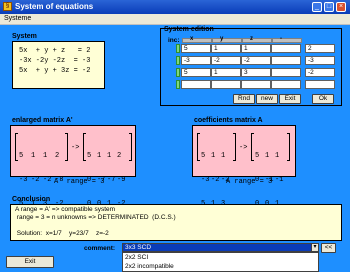 The image size is (350, 272). I want to click on maximize-button: □, so click(329, 7).